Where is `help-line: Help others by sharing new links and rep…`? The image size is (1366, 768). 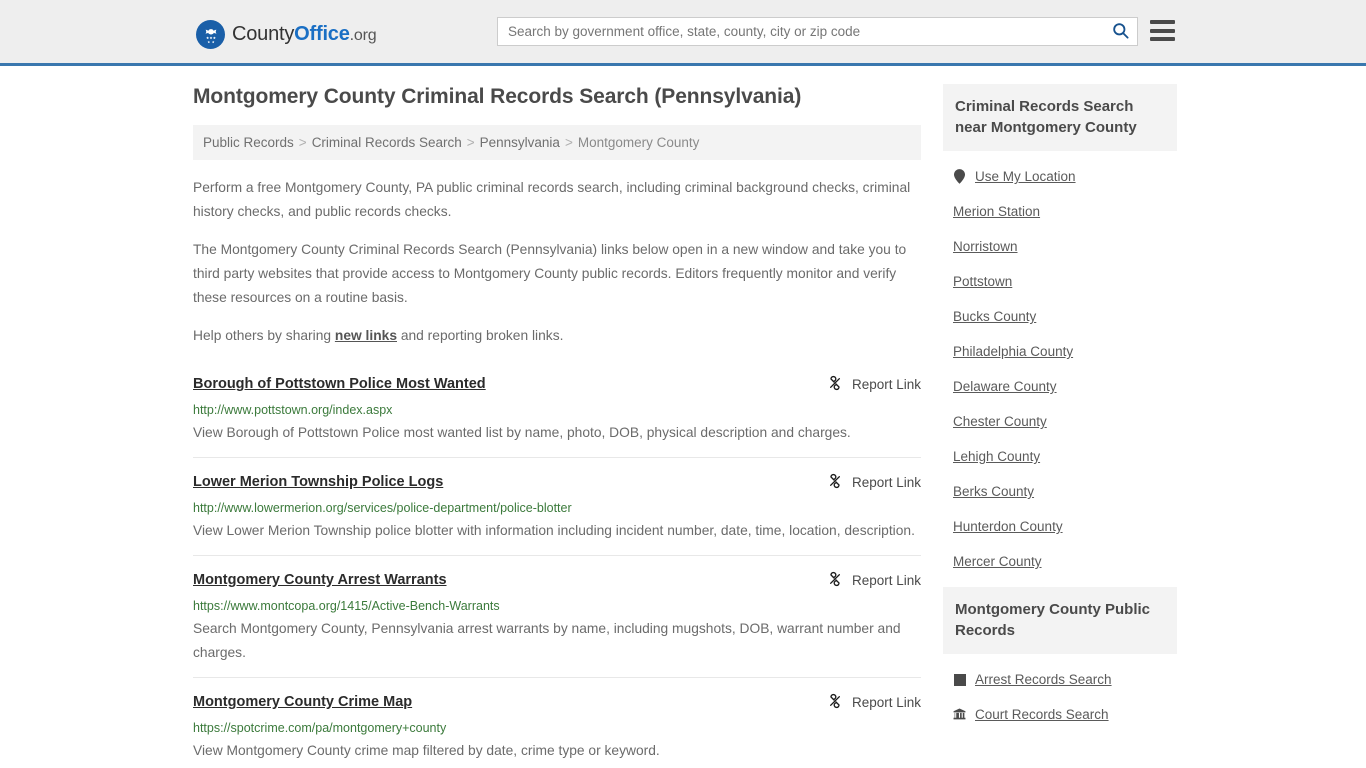
help-line: Help others by sharing new links and rep… is located at coordinates (557, 336).